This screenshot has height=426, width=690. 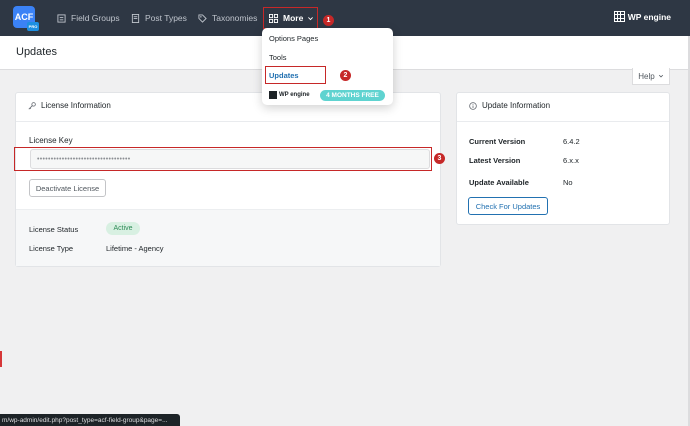 I want to click on wp-engine-logo-text: WP engine, so click(x=649, y=16).